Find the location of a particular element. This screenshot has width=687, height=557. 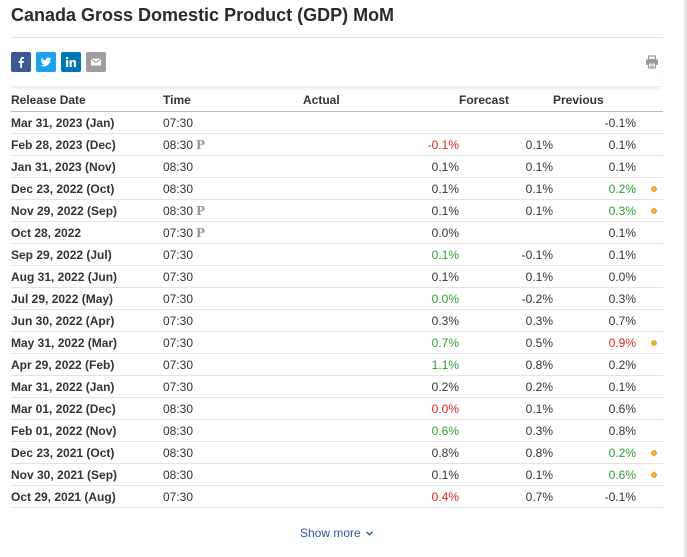

linkedin-icon is located at coordinates (70, 61).